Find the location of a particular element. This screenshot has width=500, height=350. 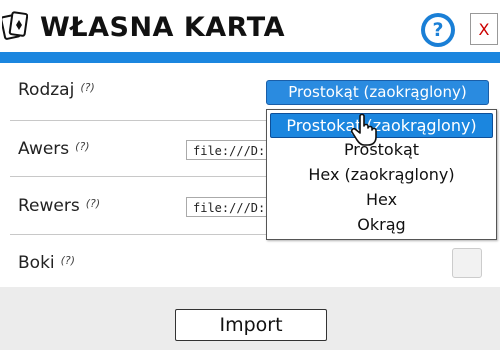

boki-help-hint: (?) is located at coordinates (68, 260).